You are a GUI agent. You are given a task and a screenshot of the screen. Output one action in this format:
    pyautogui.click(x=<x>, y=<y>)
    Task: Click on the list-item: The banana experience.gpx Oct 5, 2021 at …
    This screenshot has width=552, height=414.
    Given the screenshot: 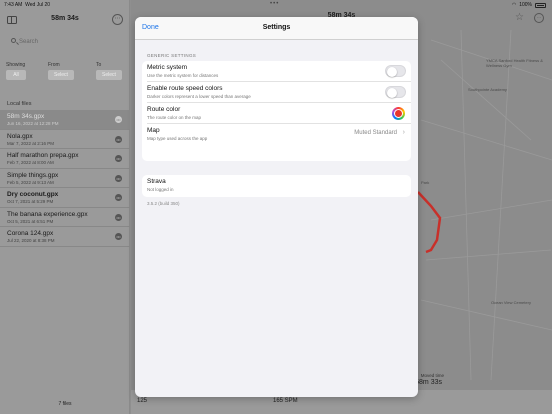 What is the action you would take?
    pyautogui.click(x=65, y=217)
    